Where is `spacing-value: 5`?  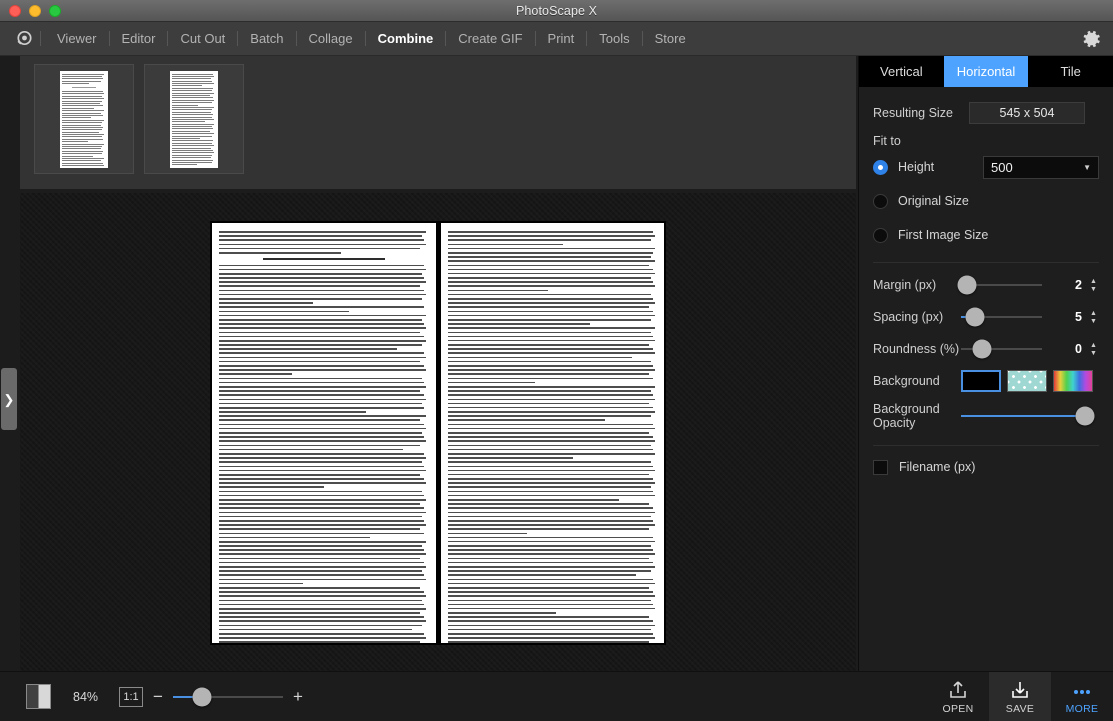
spacing-value: 5 is located at coordinates (1069, 317).